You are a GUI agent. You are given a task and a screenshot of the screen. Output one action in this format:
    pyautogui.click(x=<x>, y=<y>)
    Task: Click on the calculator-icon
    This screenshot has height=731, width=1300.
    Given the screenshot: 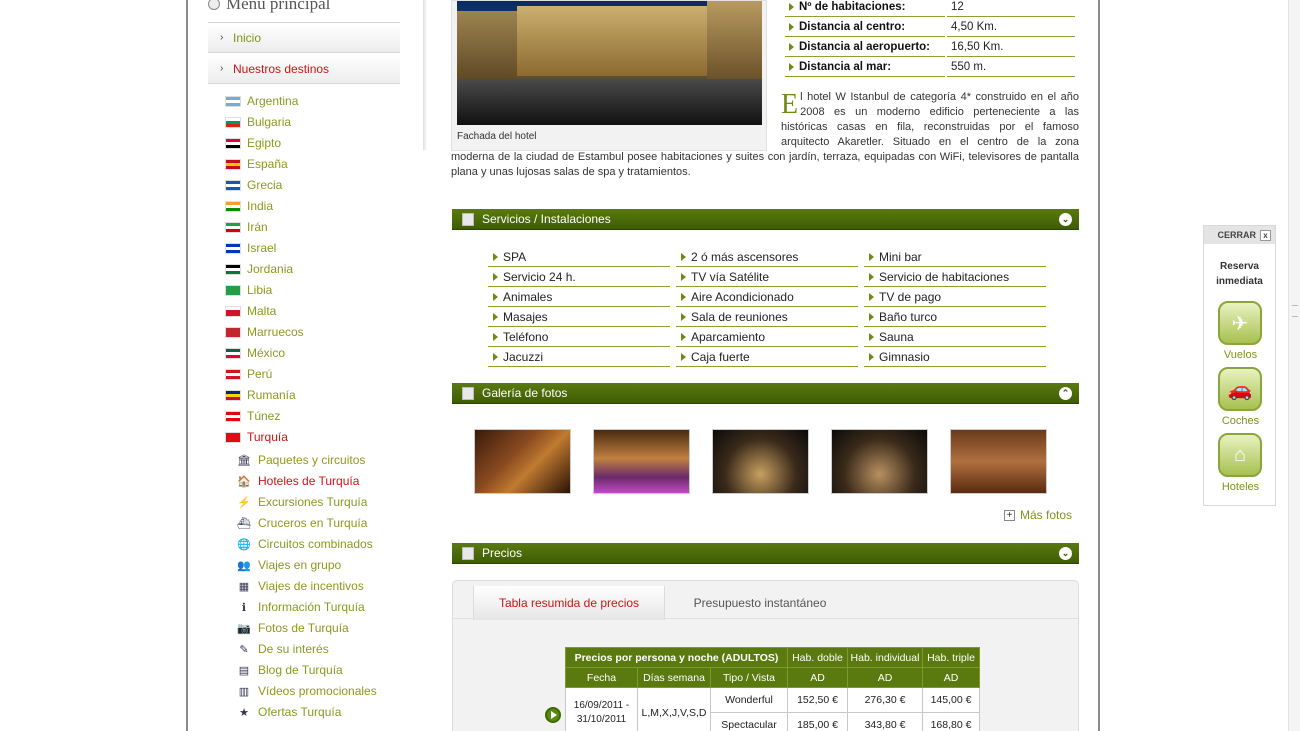 What is the action you would take?
    pyautogui.click(x=468, y=553)
    